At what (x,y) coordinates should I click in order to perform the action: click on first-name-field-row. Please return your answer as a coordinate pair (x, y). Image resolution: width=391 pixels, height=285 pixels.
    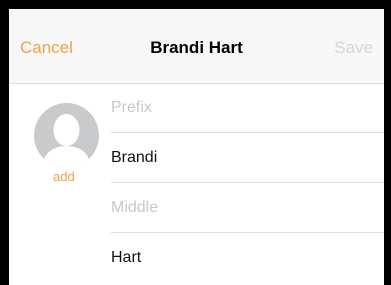
    Looking at the image, I should click on (247, 158).